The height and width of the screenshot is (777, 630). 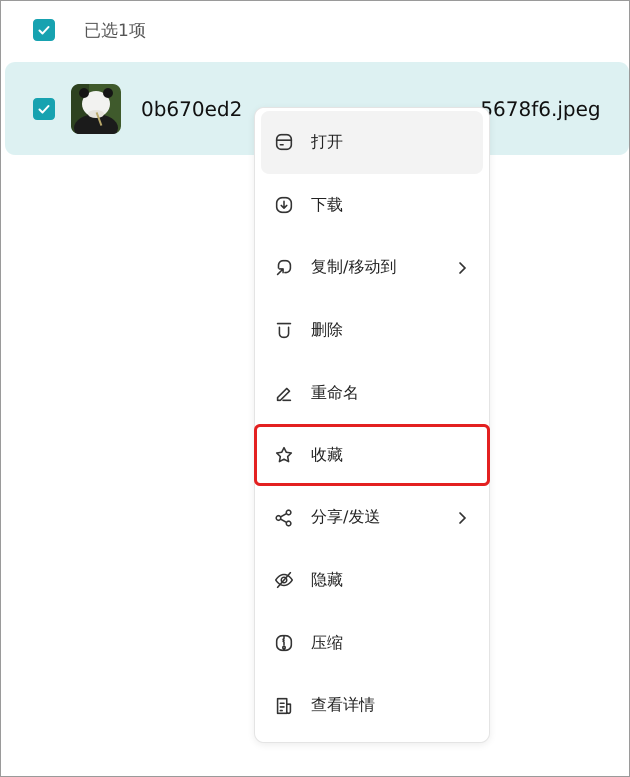 I want to click on selection-count: 已选1项, so click(x=115, y=31).